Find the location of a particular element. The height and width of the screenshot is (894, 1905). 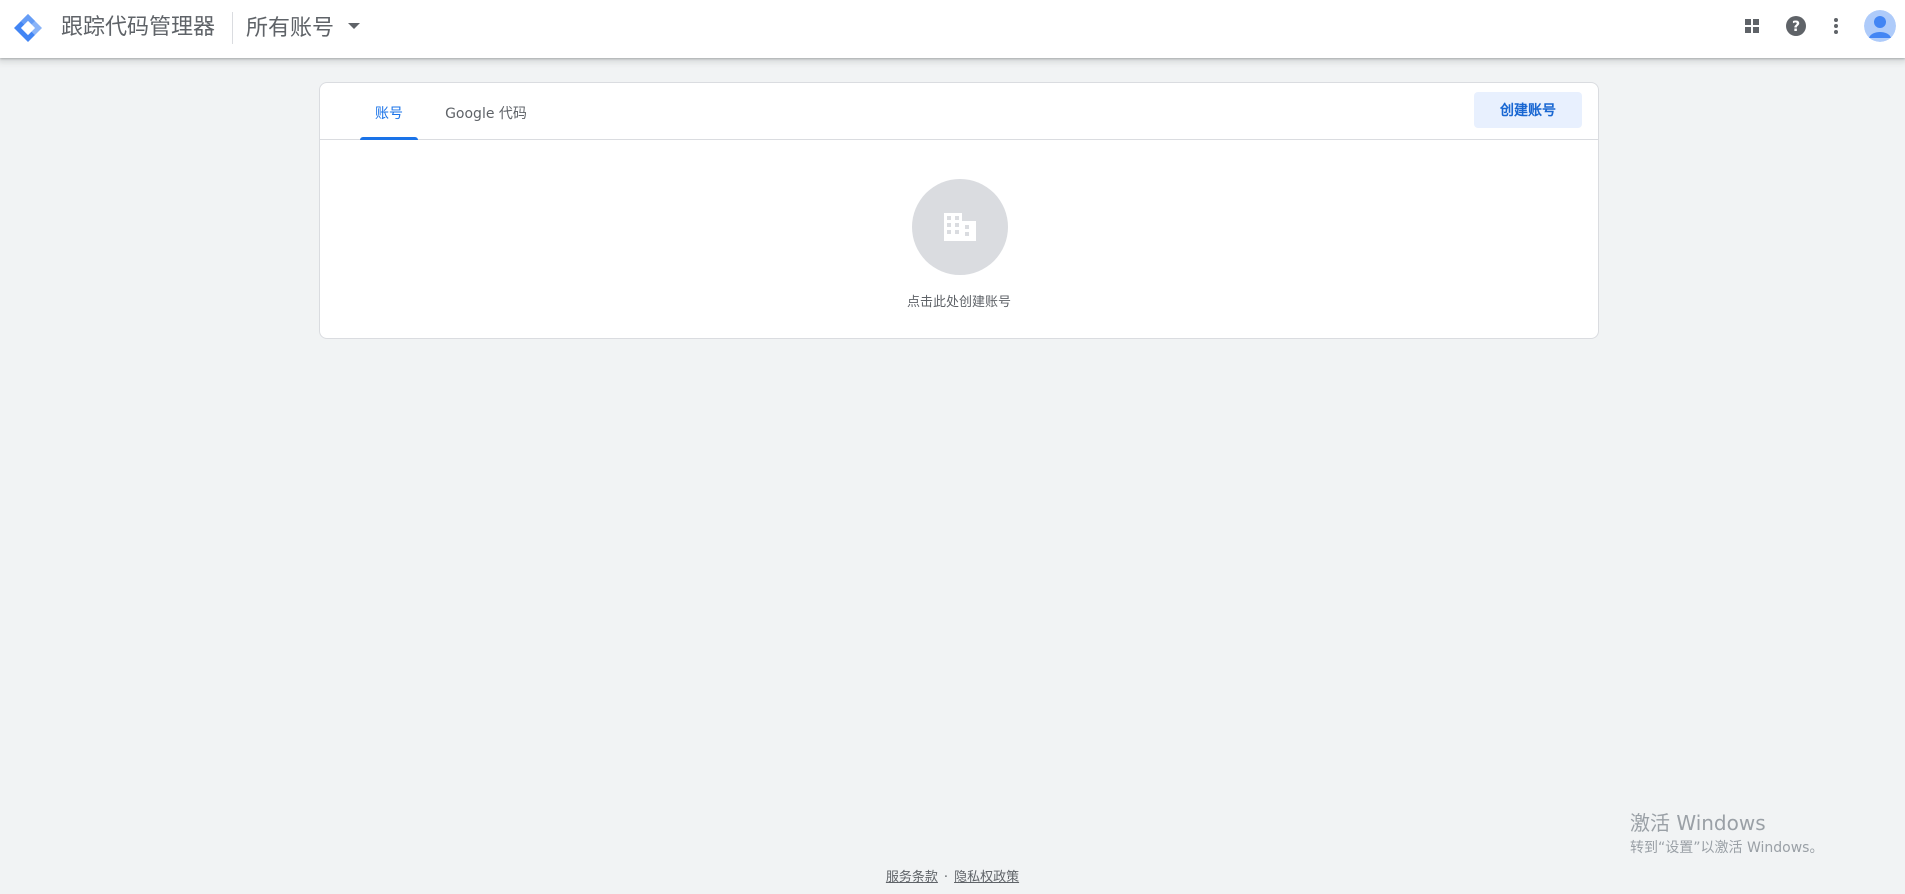

account-selector-label: 所有账号 is located at coordinates (290, 28).